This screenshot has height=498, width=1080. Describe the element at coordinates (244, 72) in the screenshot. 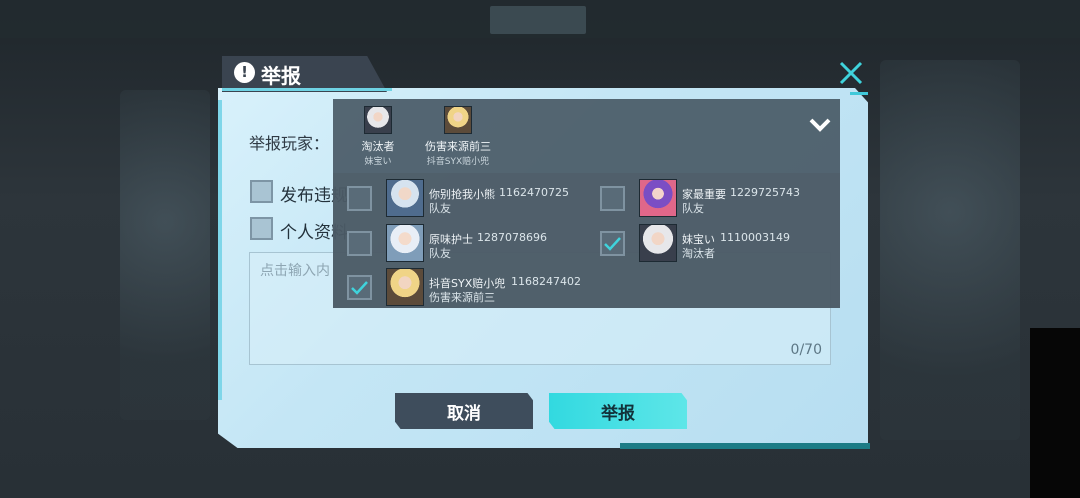

I see `exclamation-icon: !` at that location.